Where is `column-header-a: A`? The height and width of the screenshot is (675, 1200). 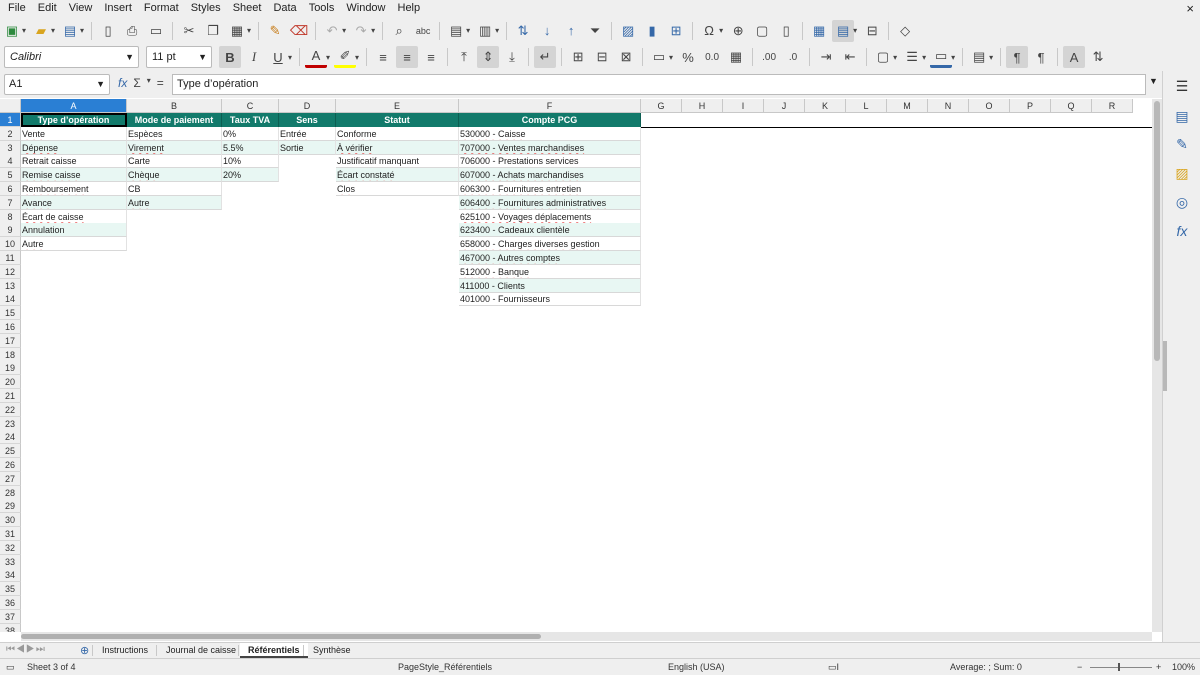 column-header-a: A is located at coordinates (74, 106).